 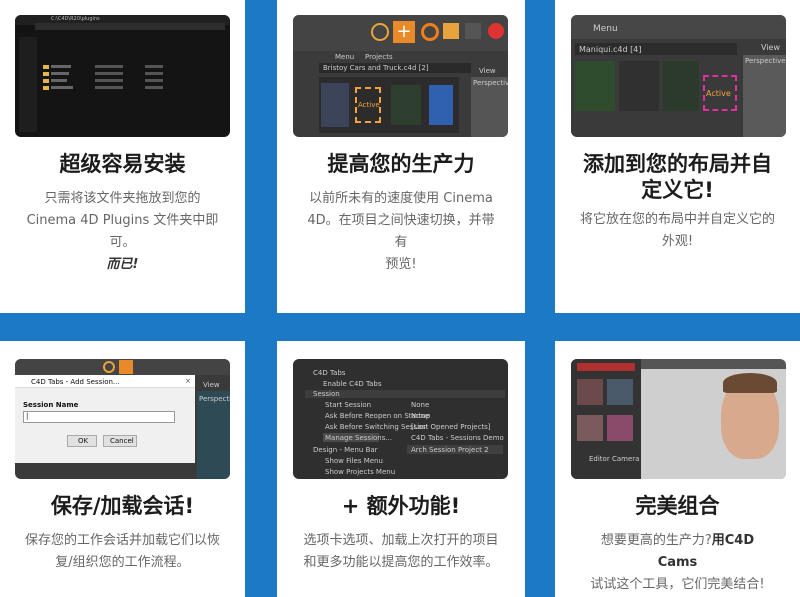 What do you see at coordinates (677, 562) in the screenshot?
I see `card-description: 想要更高的生产力?用C4D Cams 试试这个工具，它们完美结合!` at bounding box center [677, 562].